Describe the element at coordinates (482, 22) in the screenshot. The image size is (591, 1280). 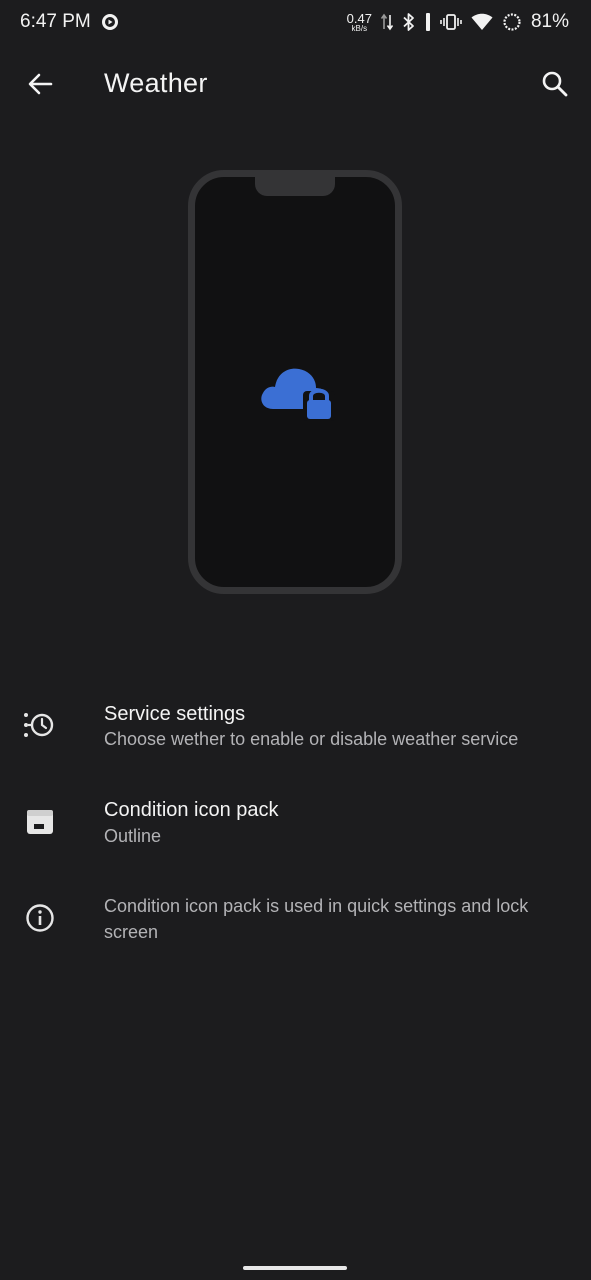
I see `wifi-icon` at that location.